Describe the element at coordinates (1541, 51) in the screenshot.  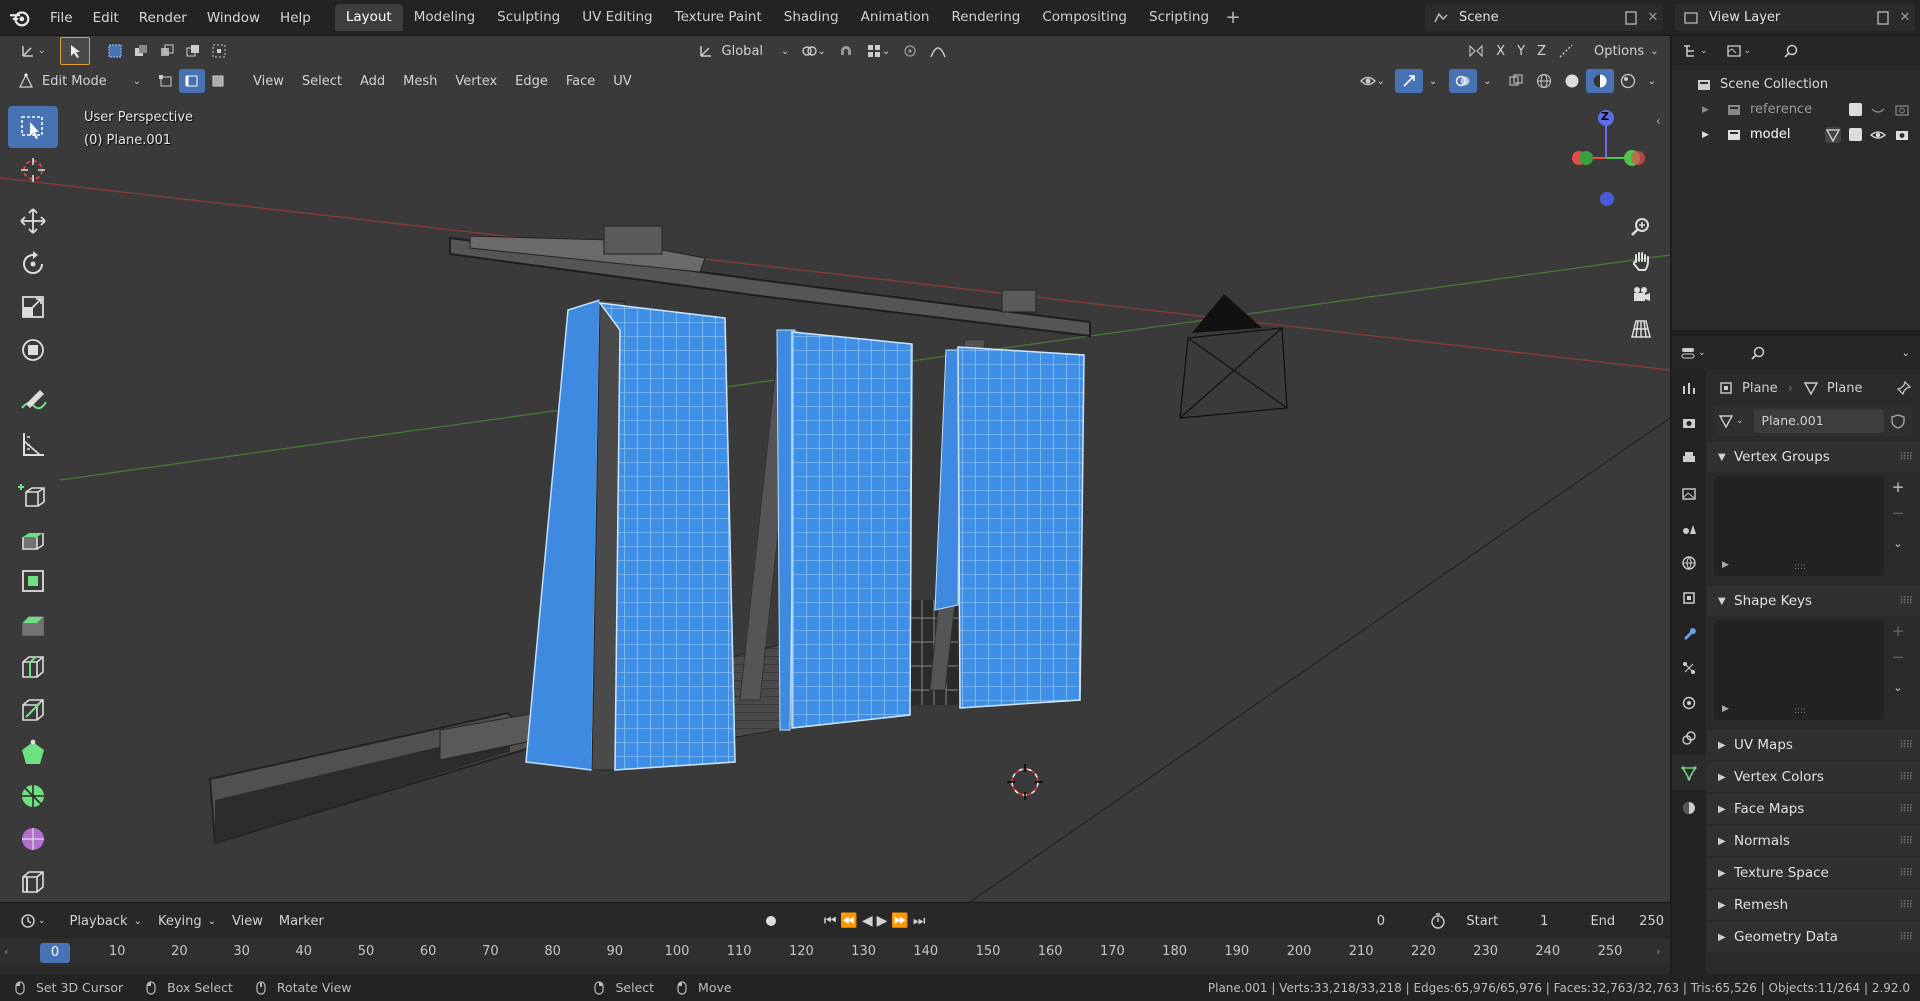
I see `mirror-z-toggle: Z` at that location.